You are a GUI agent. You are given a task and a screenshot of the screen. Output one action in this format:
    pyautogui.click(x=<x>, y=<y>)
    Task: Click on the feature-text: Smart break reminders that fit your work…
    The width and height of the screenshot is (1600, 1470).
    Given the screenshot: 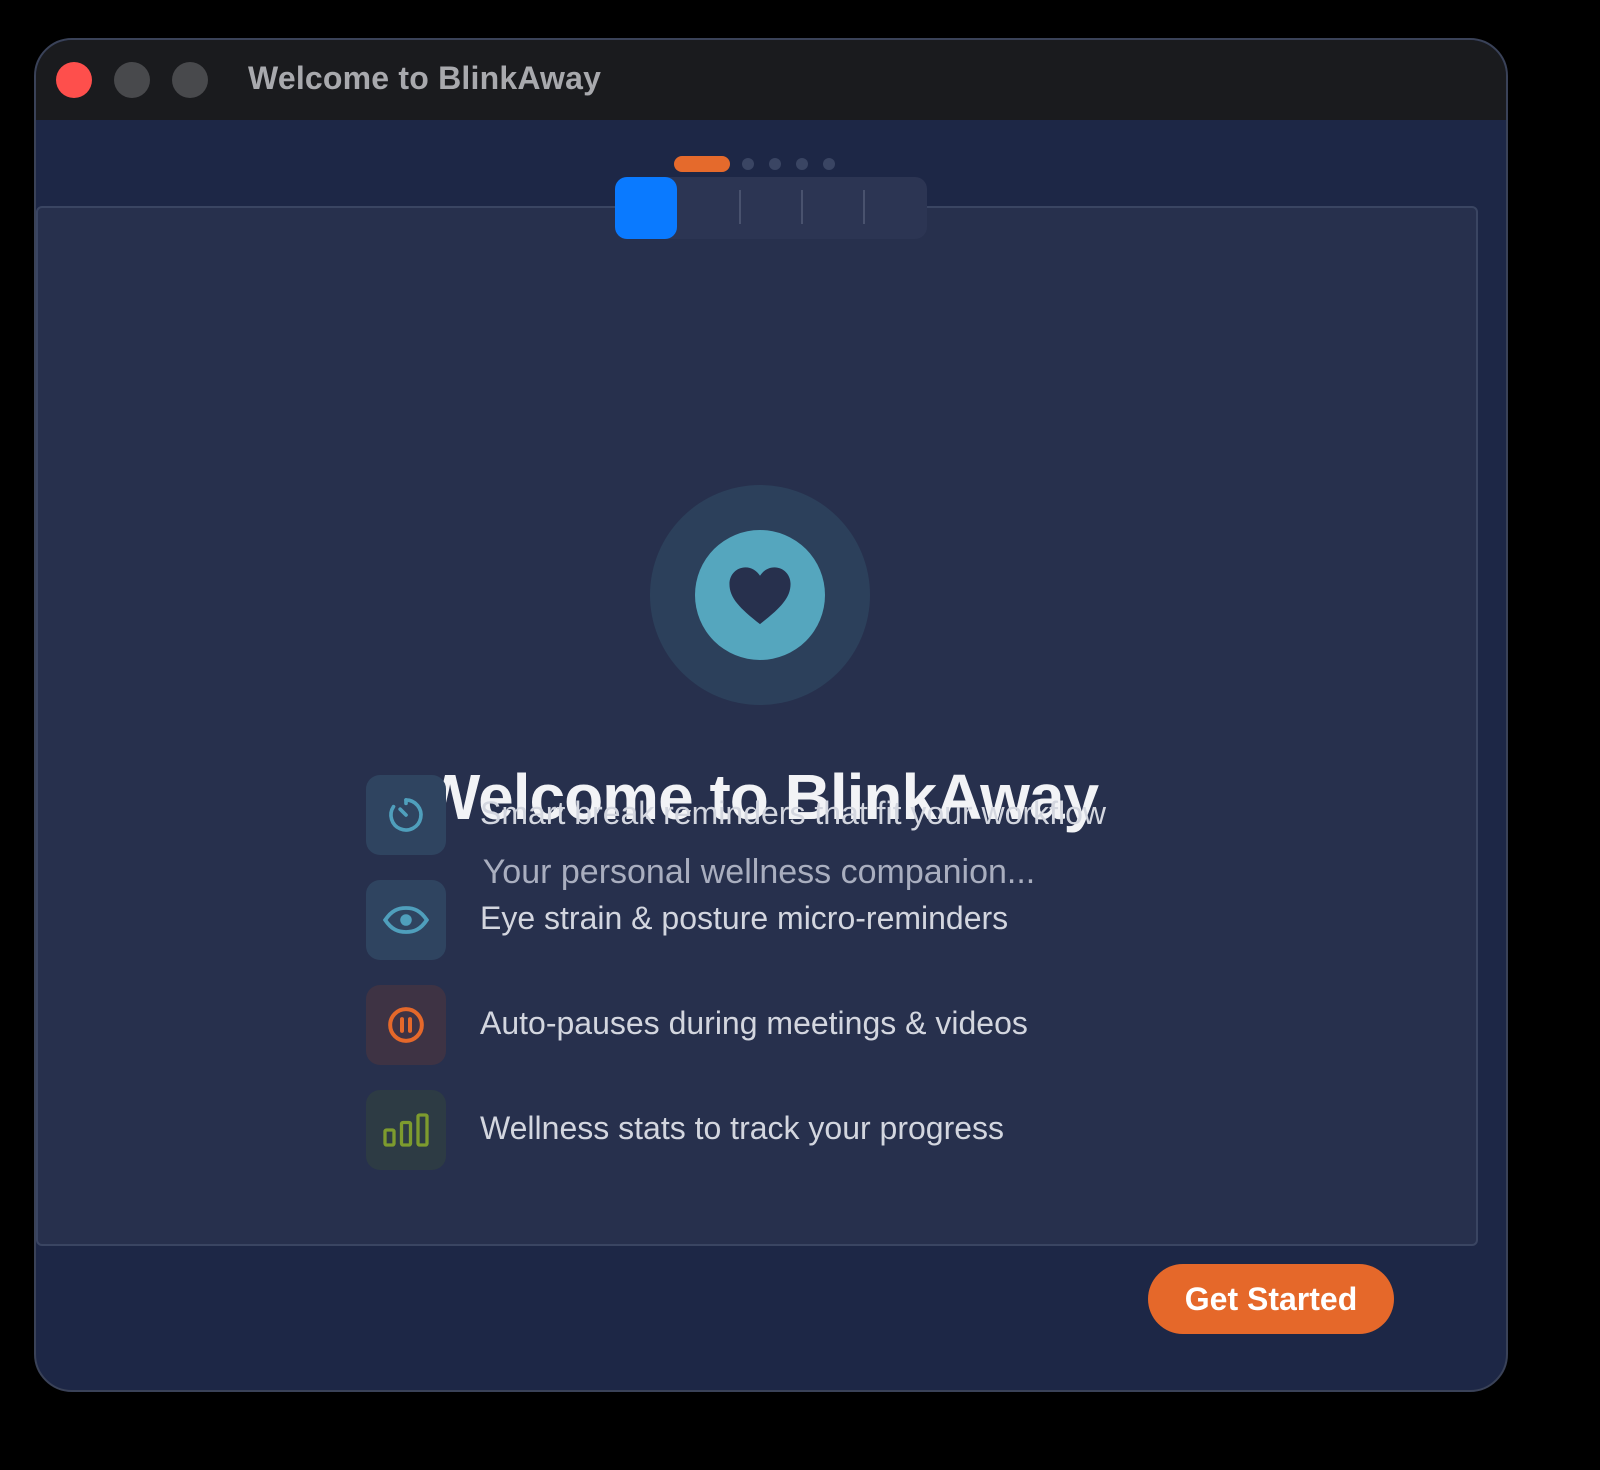 What is the action you would take?
    pyautogui.click(x=793, y=813)
    